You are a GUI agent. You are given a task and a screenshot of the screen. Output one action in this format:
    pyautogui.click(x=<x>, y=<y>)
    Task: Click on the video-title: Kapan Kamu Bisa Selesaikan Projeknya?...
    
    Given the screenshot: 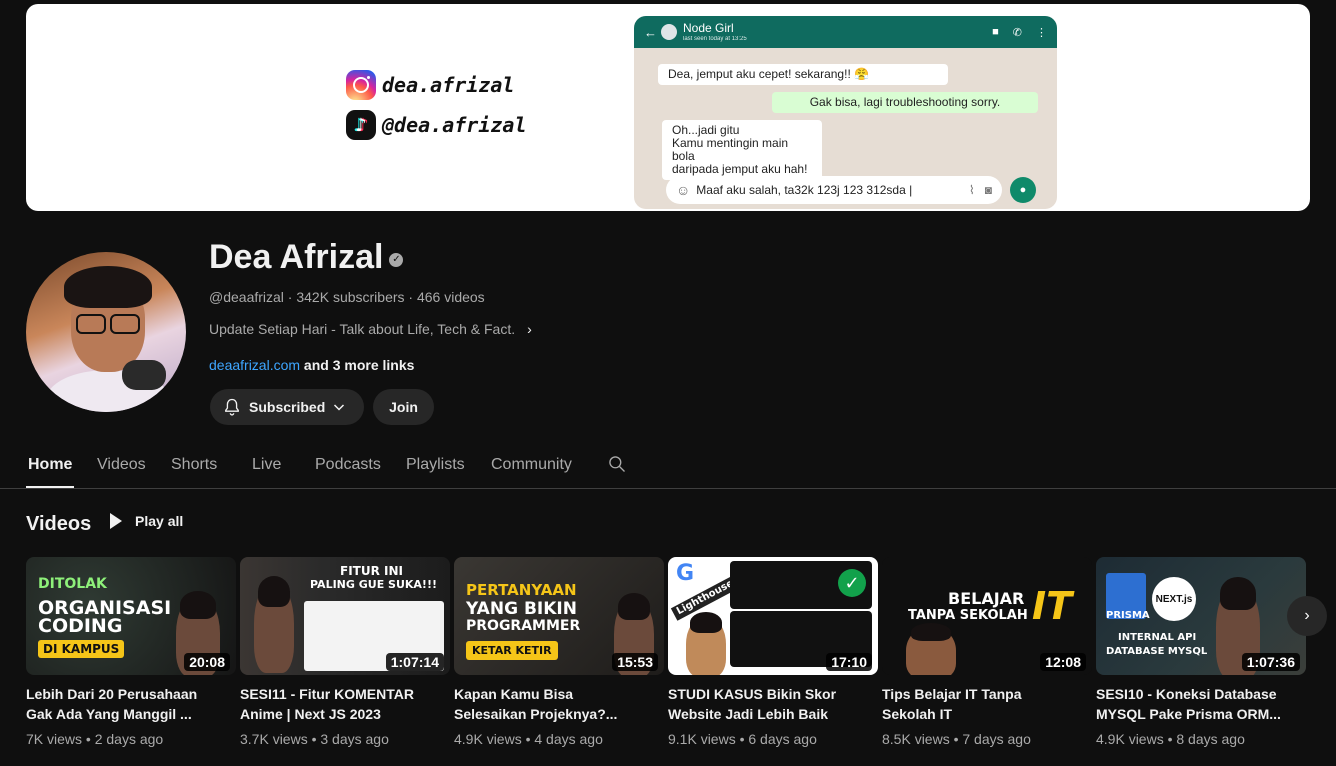 What is the action you would take?
    pyautogui.click(x=559, y=704)
    